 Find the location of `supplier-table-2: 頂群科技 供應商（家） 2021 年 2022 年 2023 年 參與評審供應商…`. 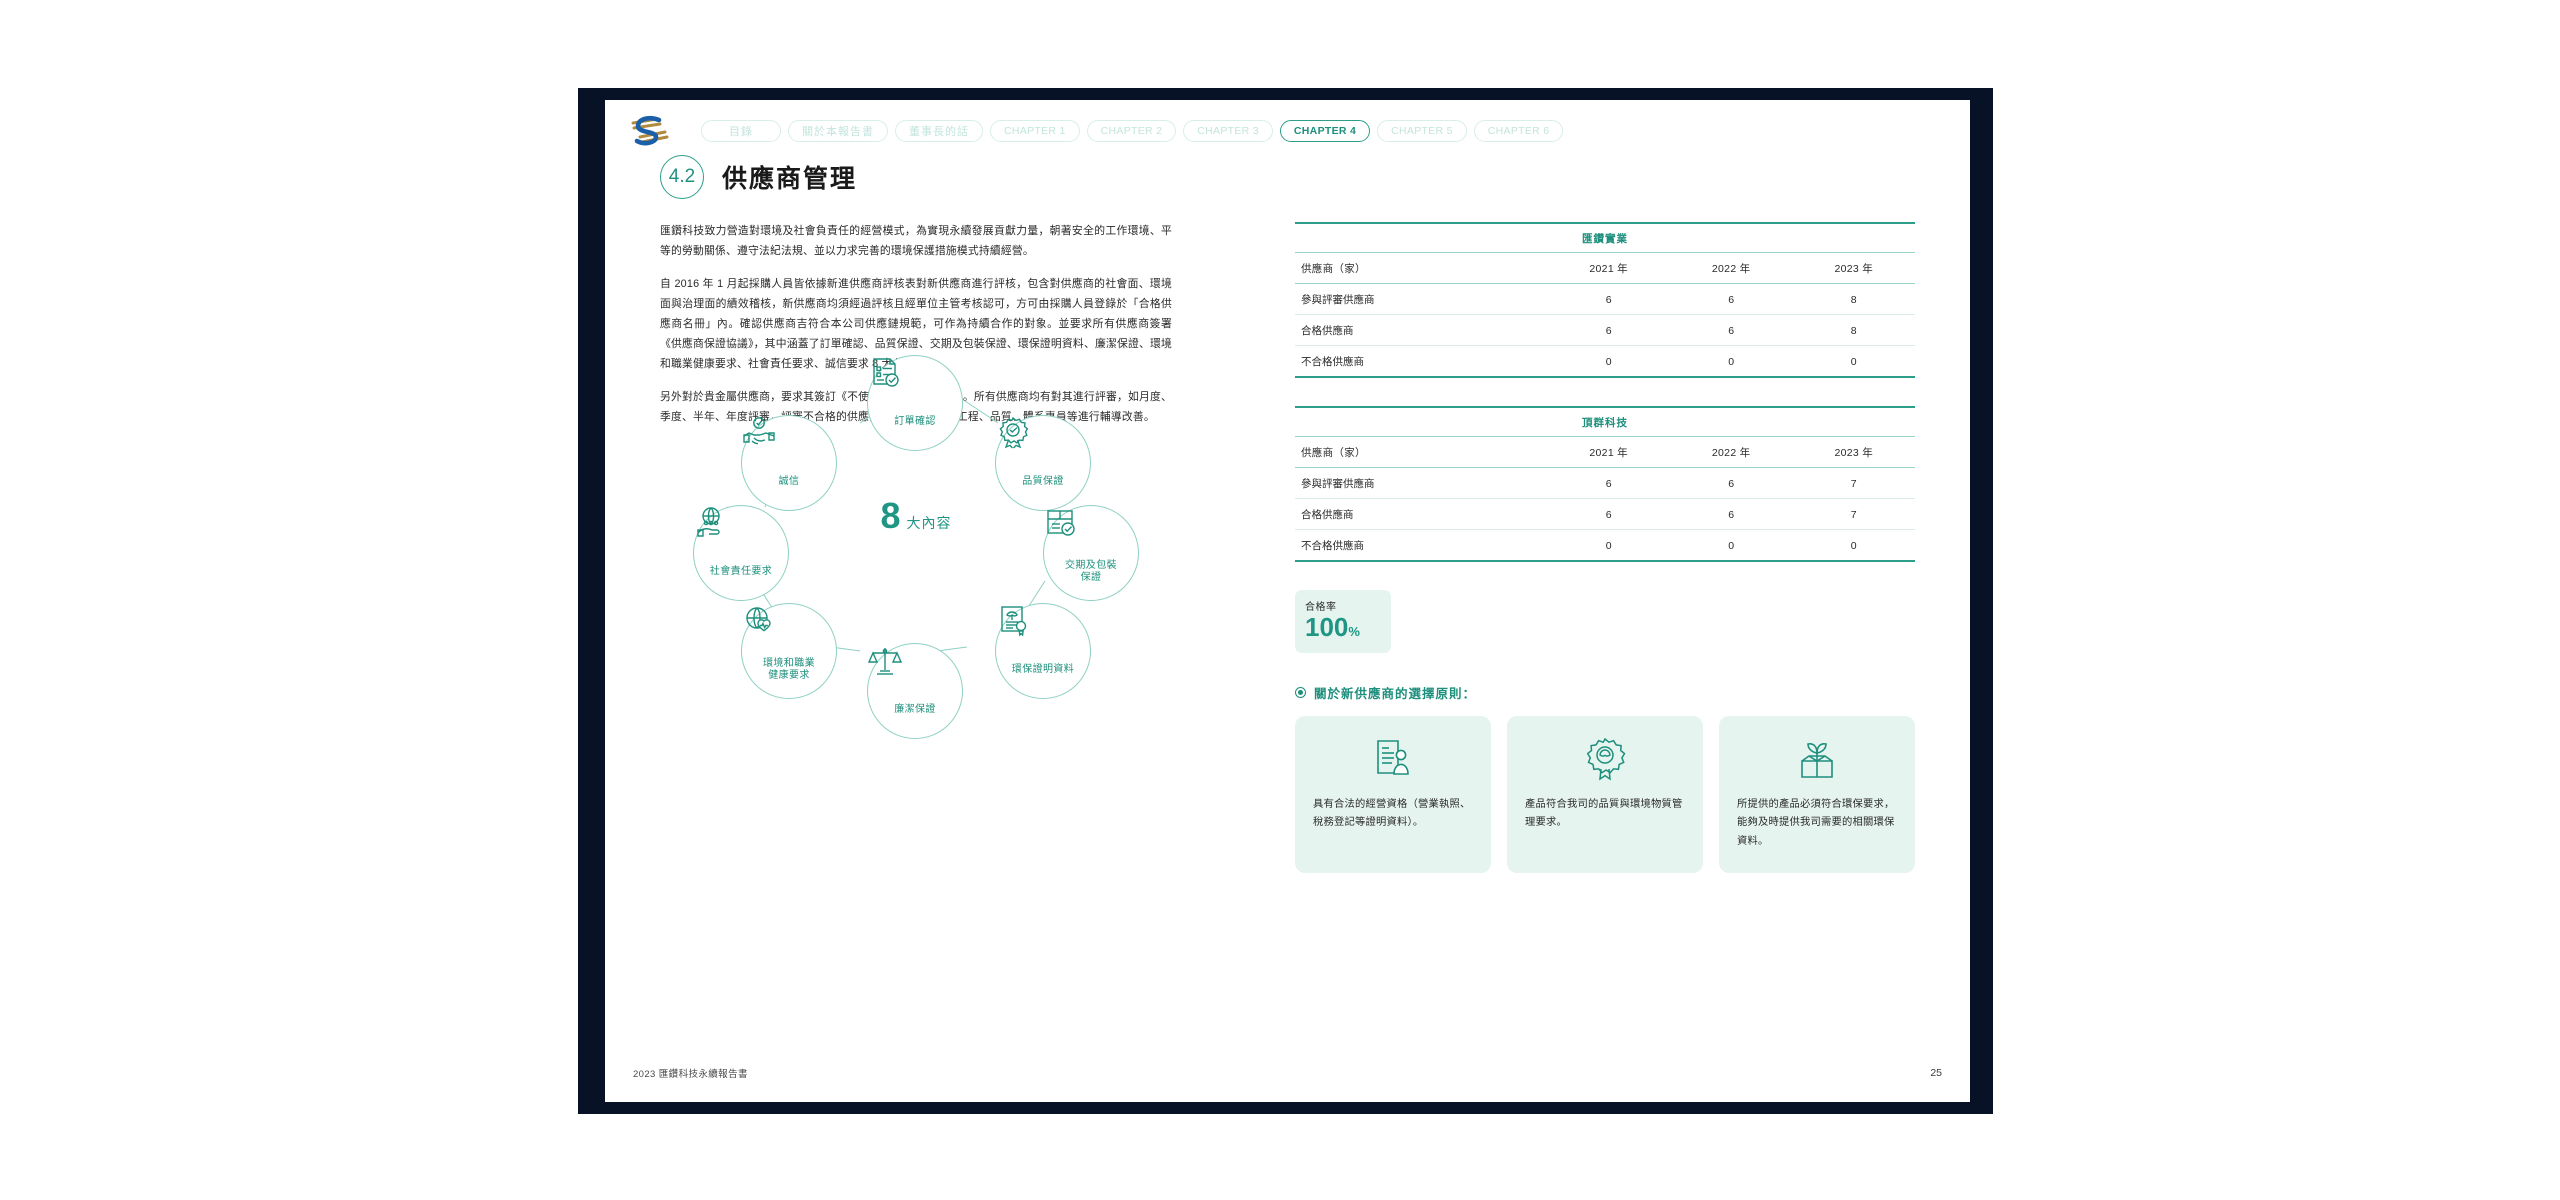

supplier-table-2: 頂群科技 供應商（家） 2021 年 2022 年 2023 年 參與評審供應商… is located at coordinates (1605, 484).